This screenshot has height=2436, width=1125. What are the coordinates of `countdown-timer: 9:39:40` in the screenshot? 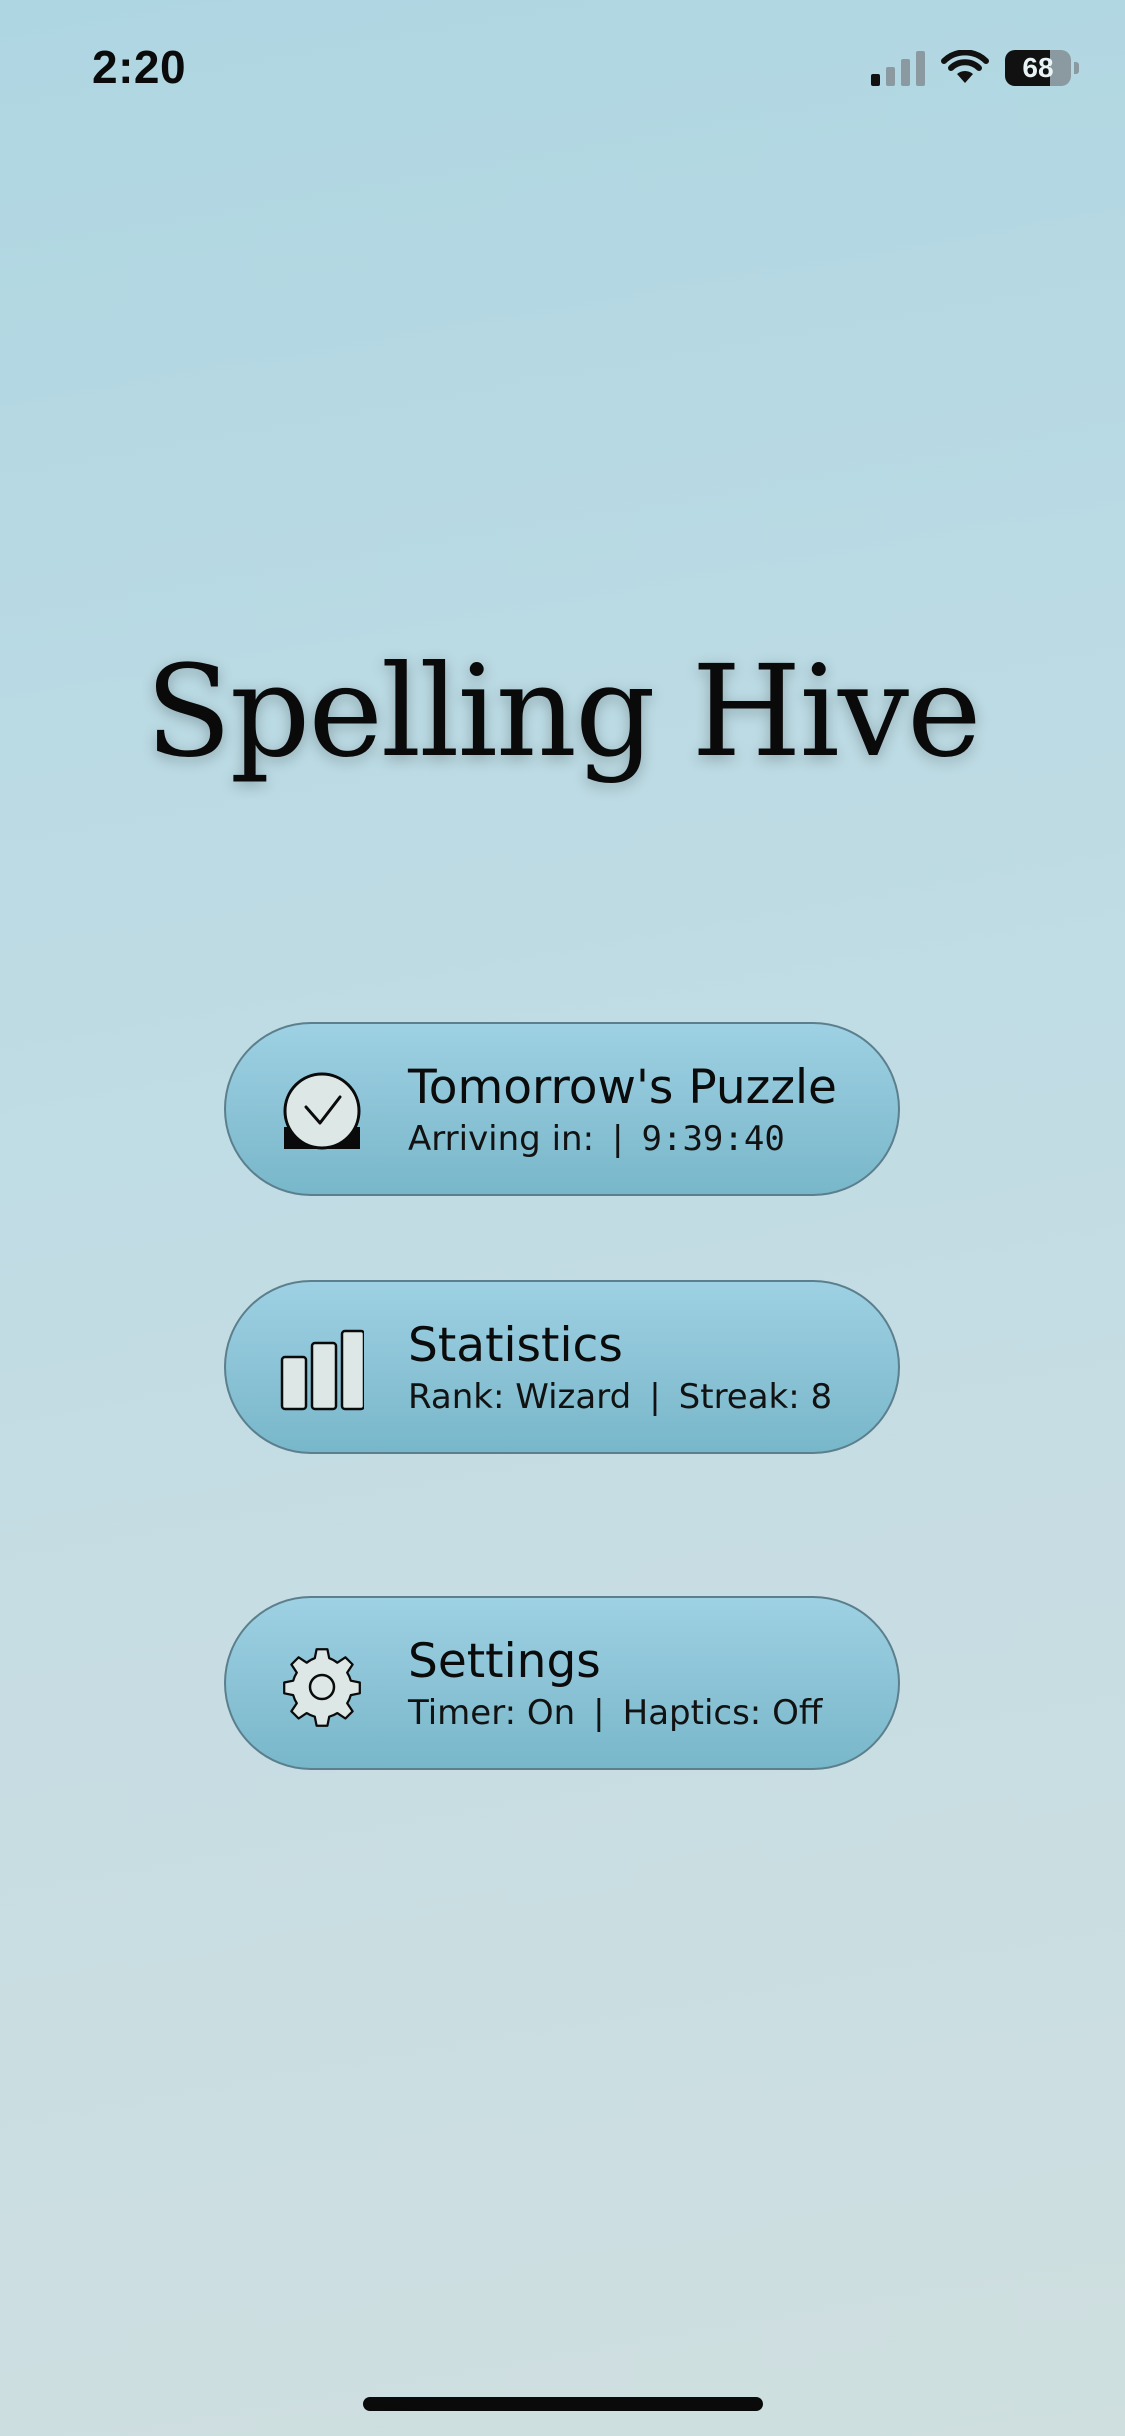 It's located at (713, 1139).